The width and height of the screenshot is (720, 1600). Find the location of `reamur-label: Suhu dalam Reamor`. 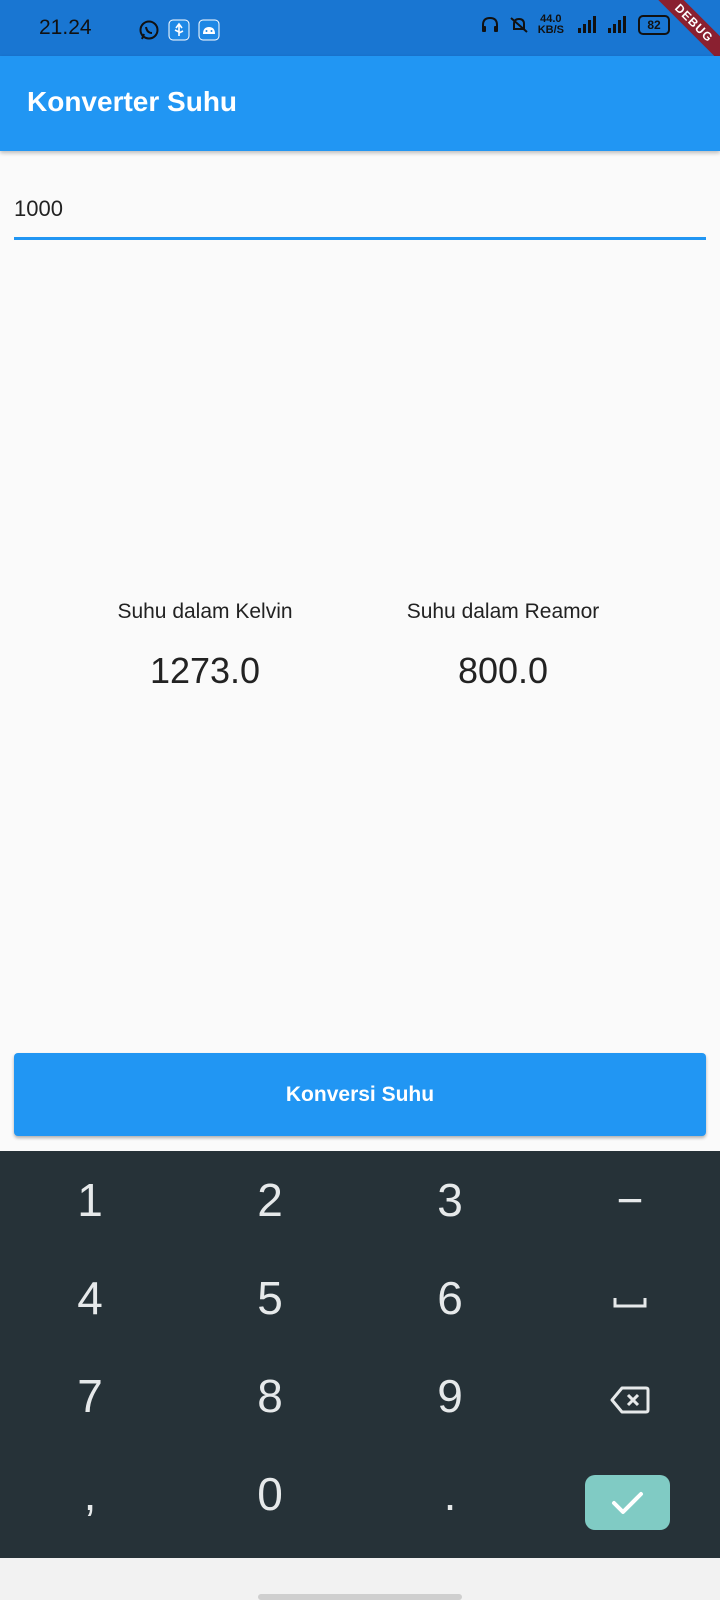

reamur-label: Suhu dalam Reamor is located at coordinates (503, 611).